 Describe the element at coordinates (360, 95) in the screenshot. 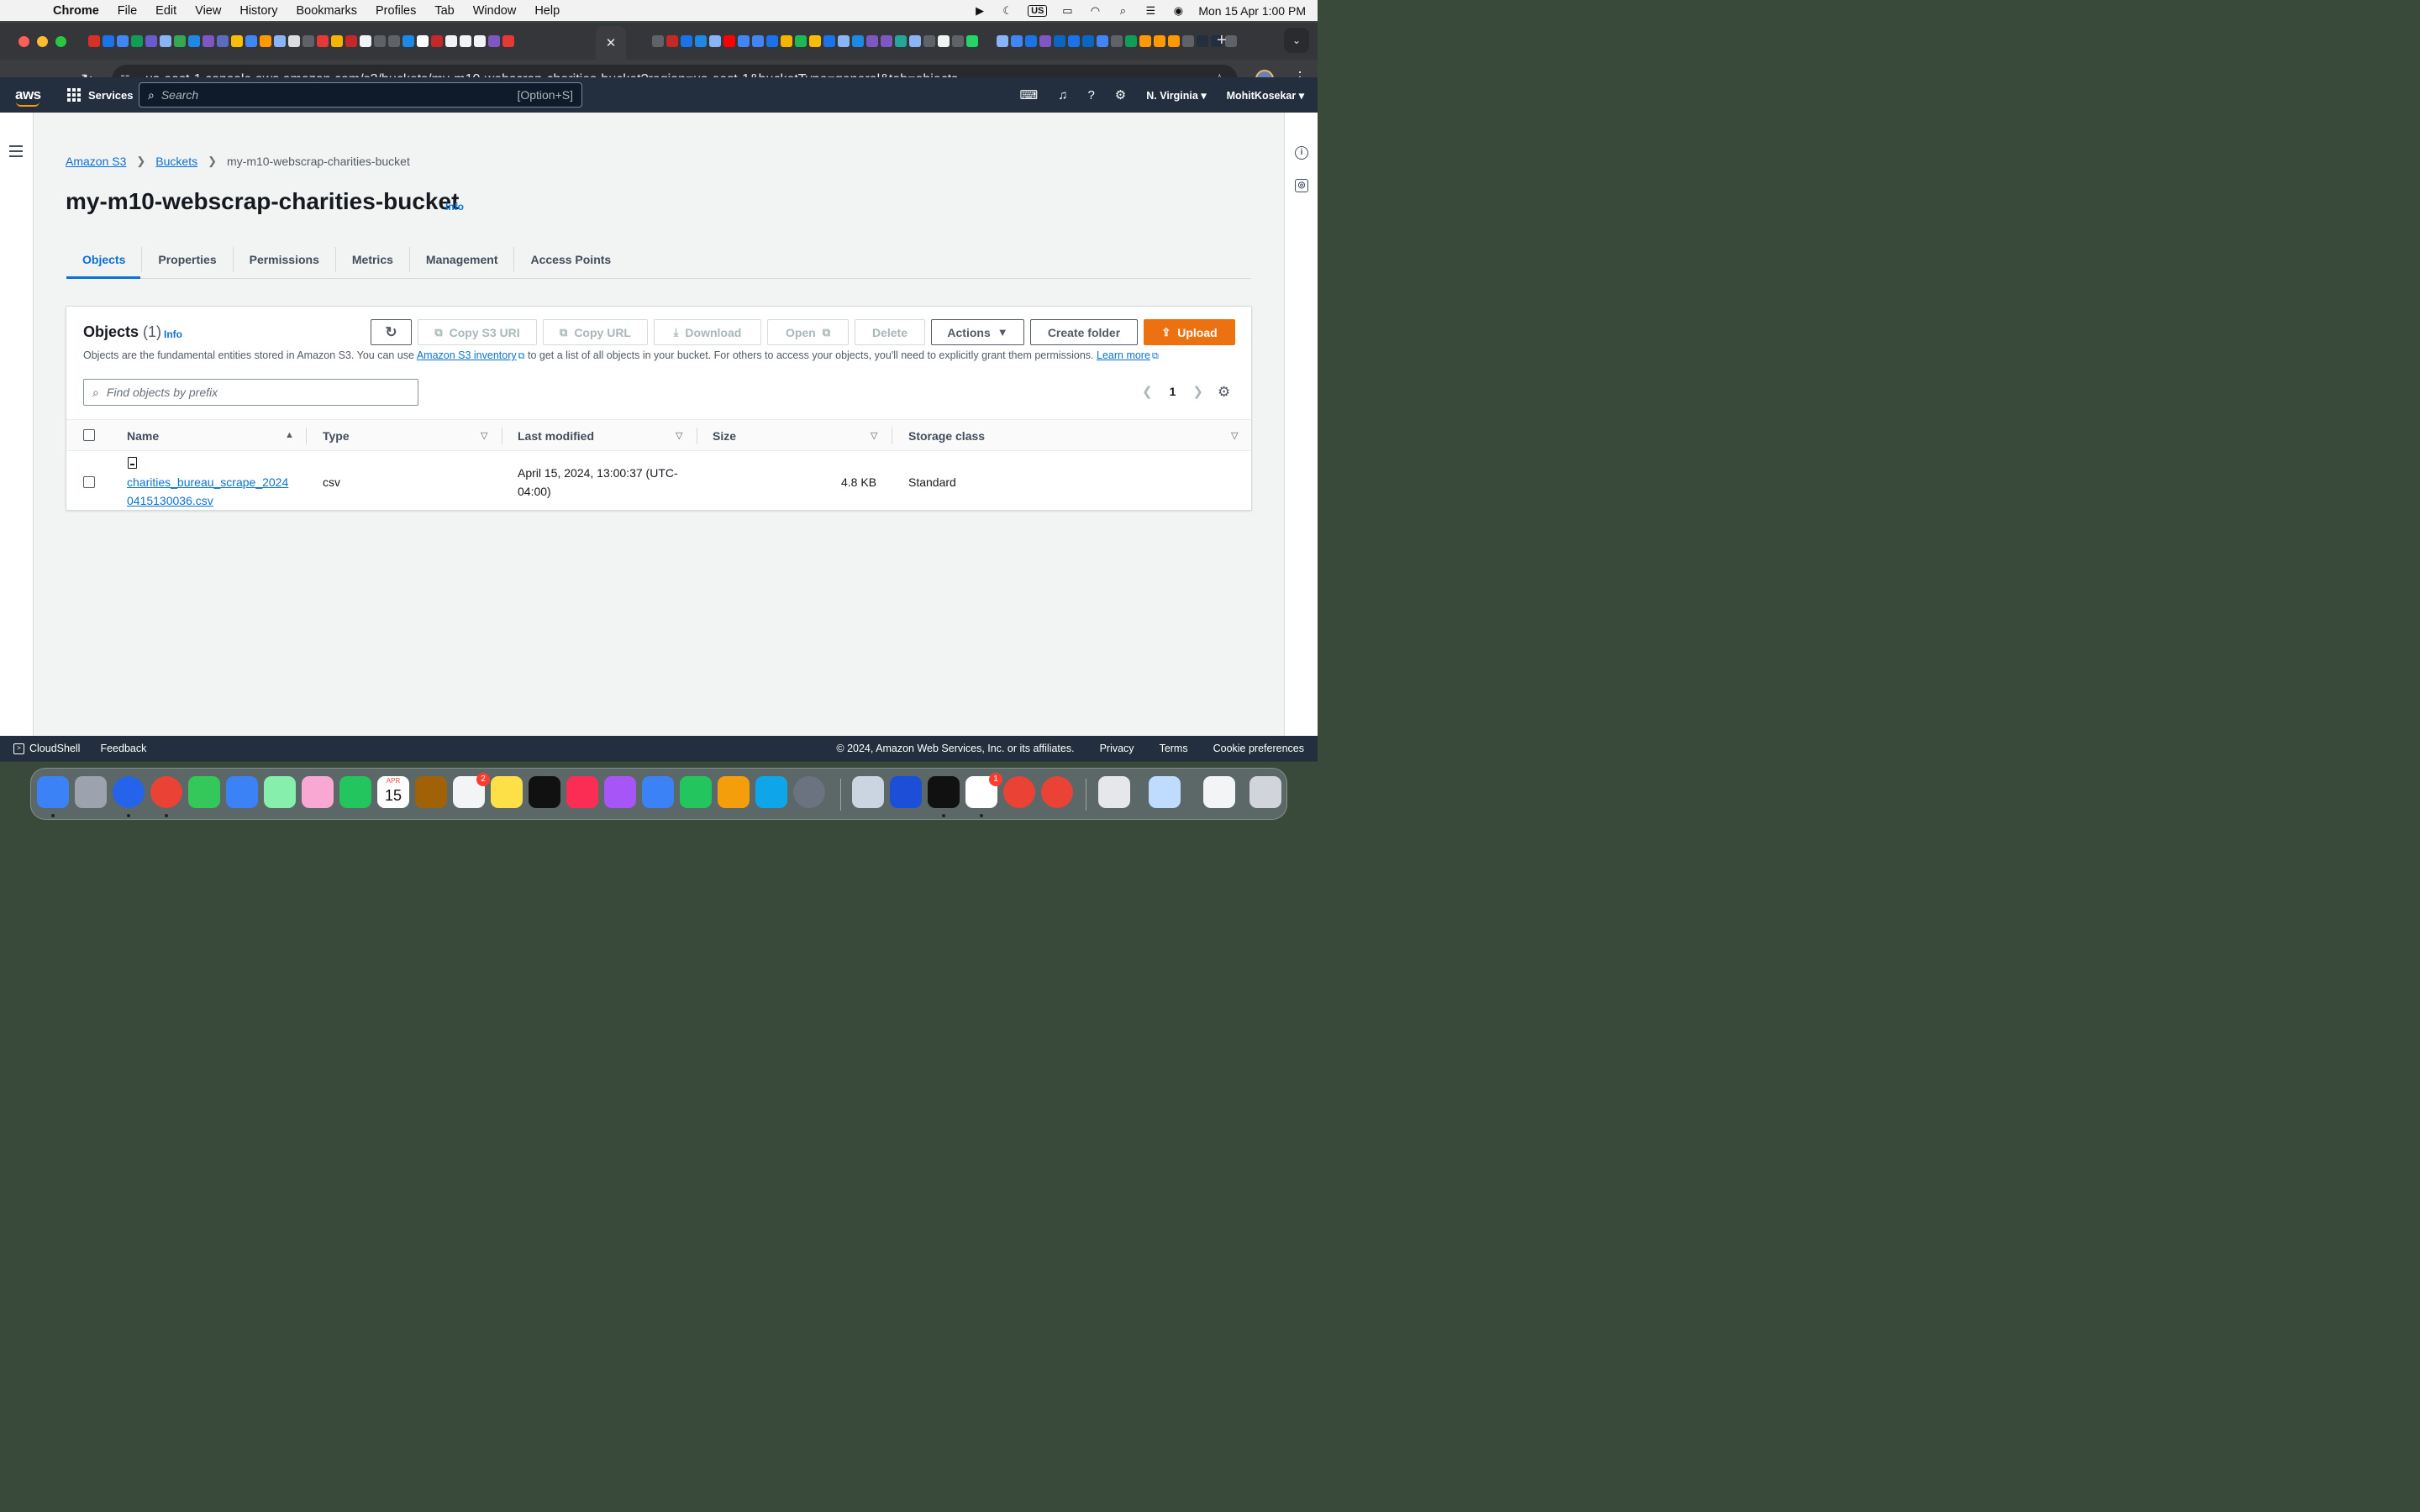

I see `aws-search-input: ⌕ Search [Option+S]` at that location.